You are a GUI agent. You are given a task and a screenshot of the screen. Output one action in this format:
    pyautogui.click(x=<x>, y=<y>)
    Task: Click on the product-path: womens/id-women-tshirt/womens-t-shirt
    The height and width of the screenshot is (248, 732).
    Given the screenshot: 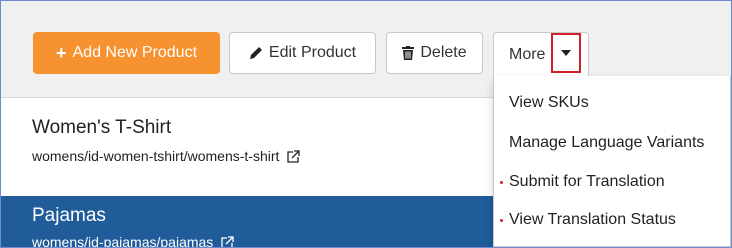 What is the action you would take?
    pyautogui.click(x=166, y=156)
    